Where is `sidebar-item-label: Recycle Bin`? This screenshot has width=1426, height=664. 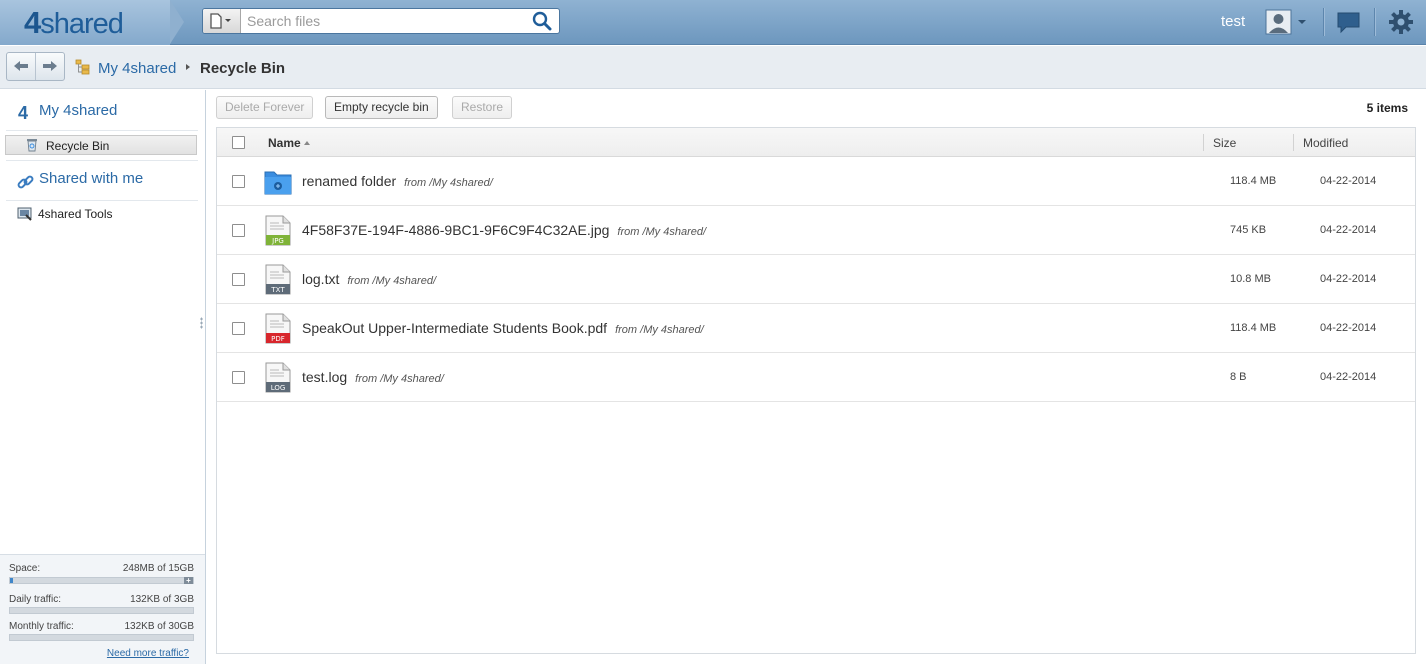 sidebar-item-label: Recycle Bin is located at coordinates (78, 146).